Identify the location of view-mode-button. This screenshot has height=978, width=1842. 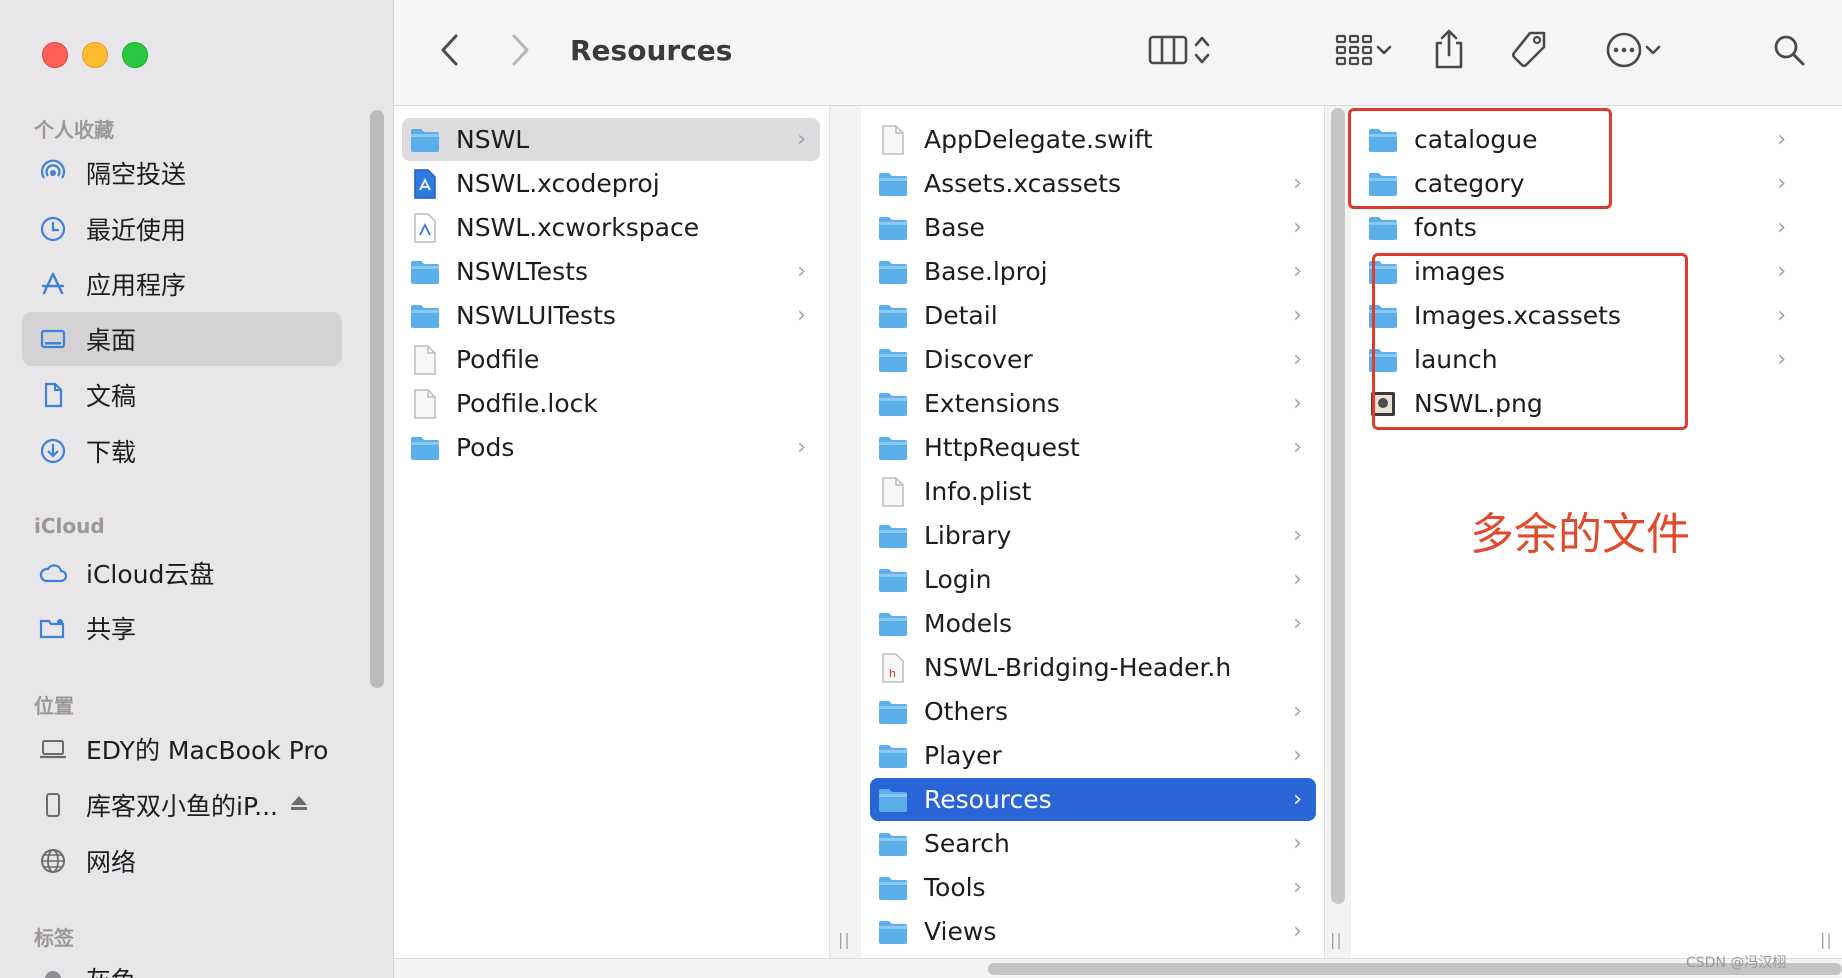
(1180, 52).